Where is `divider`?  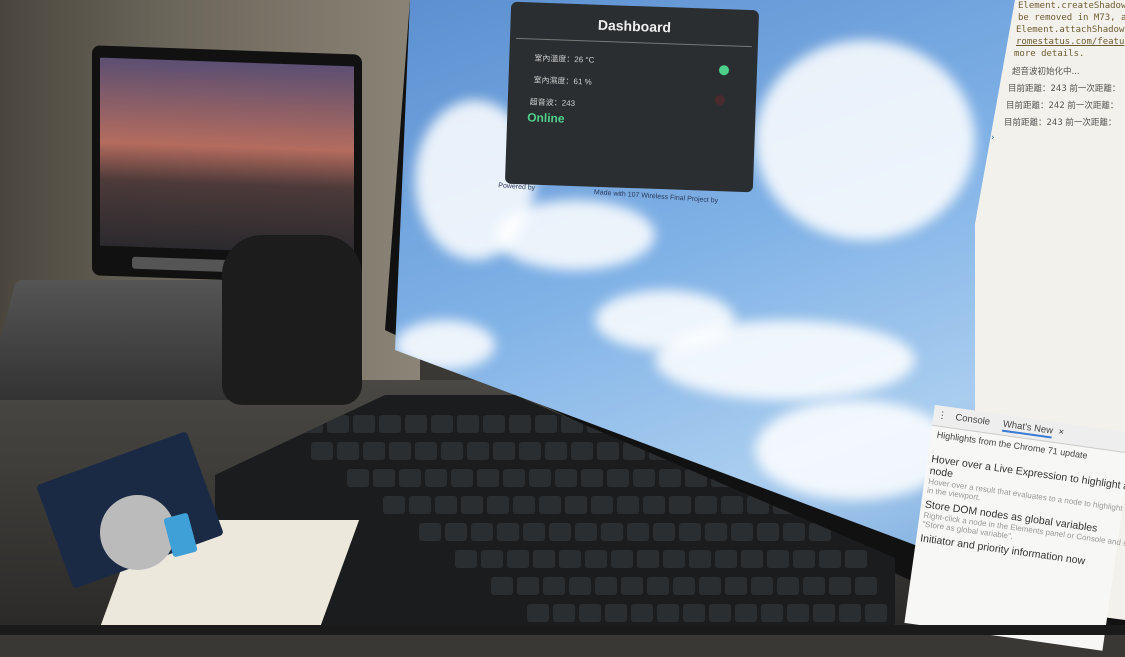
divider is located at coordinates (633, 42).